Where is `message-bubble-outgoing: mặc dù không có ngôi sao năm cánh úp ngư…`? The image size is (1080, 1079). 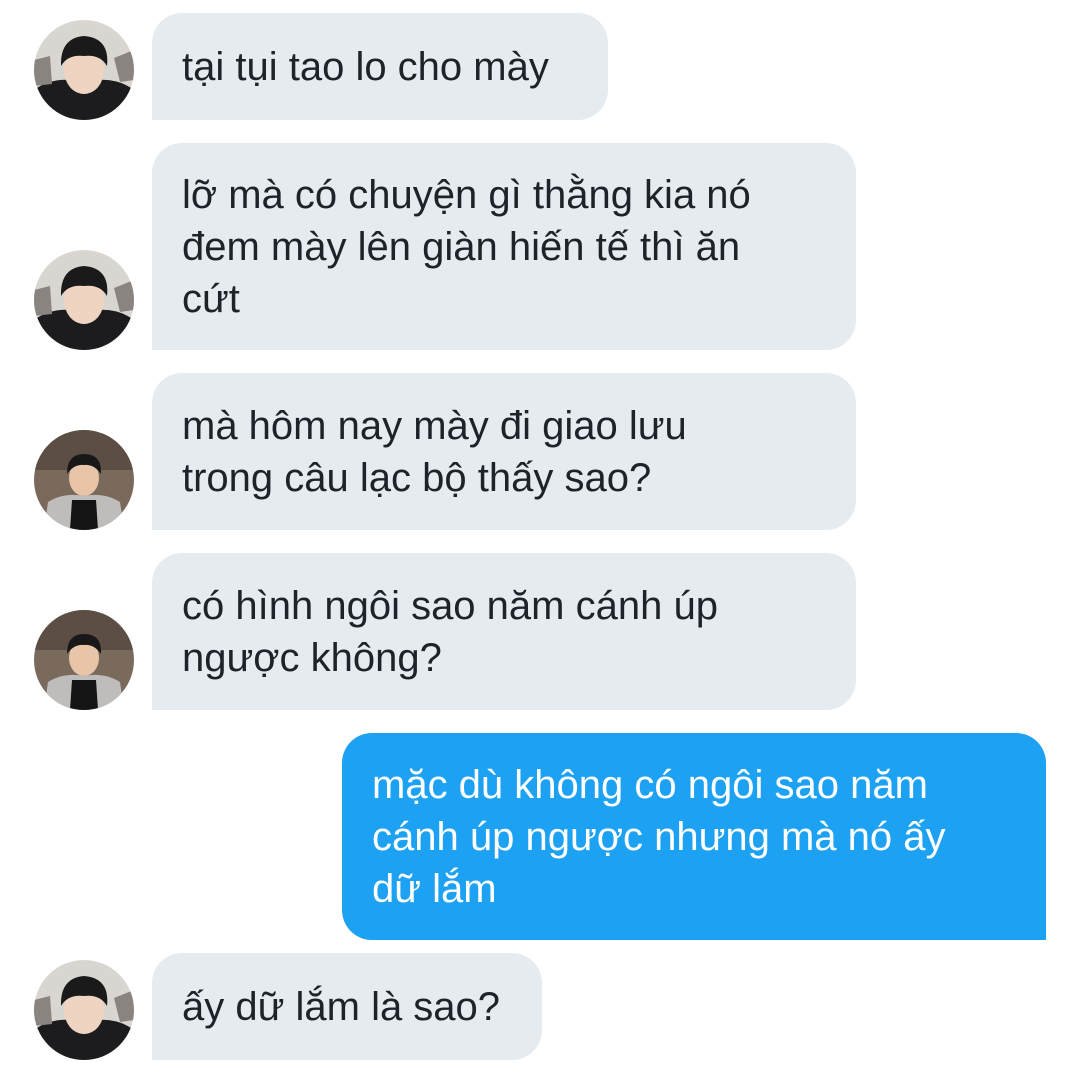
message-bubble-outgoing: mặc dù không có ngôi sao năm cánh úp ngư… is located at coordinates (694, 836).